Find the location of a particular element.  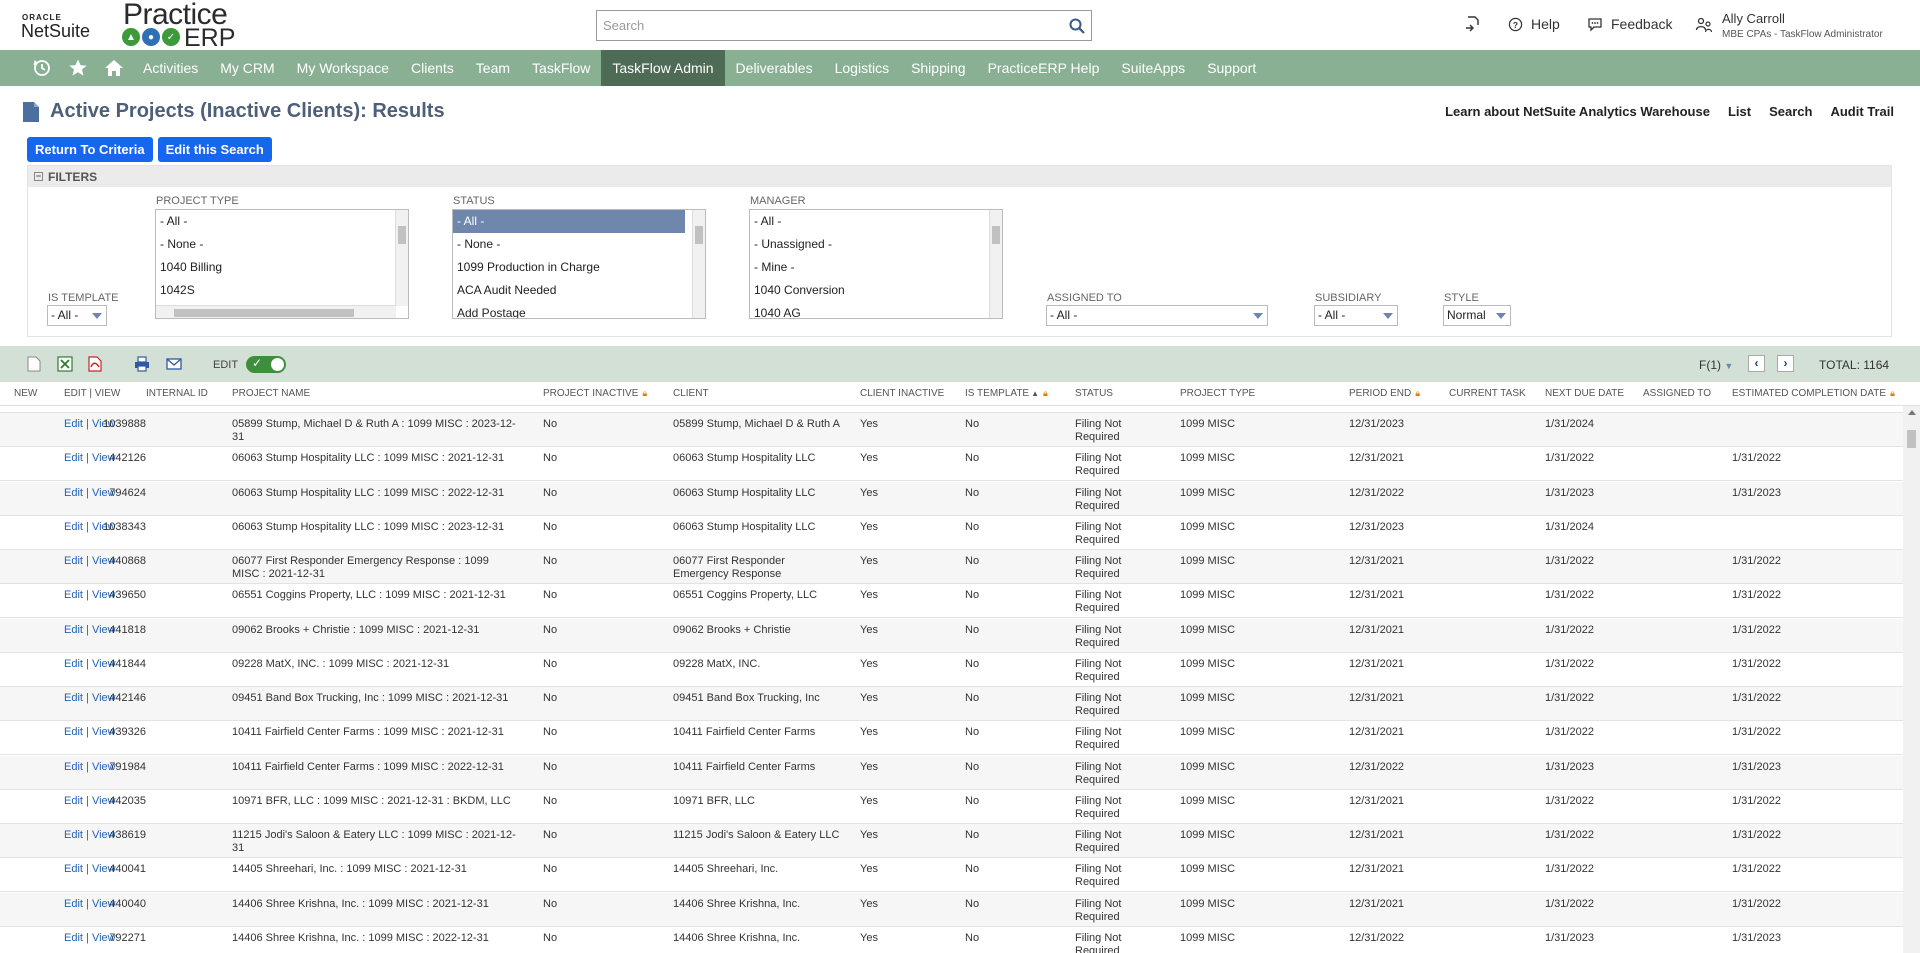

help-link: ? Help is located at coordinates (1534, 24).